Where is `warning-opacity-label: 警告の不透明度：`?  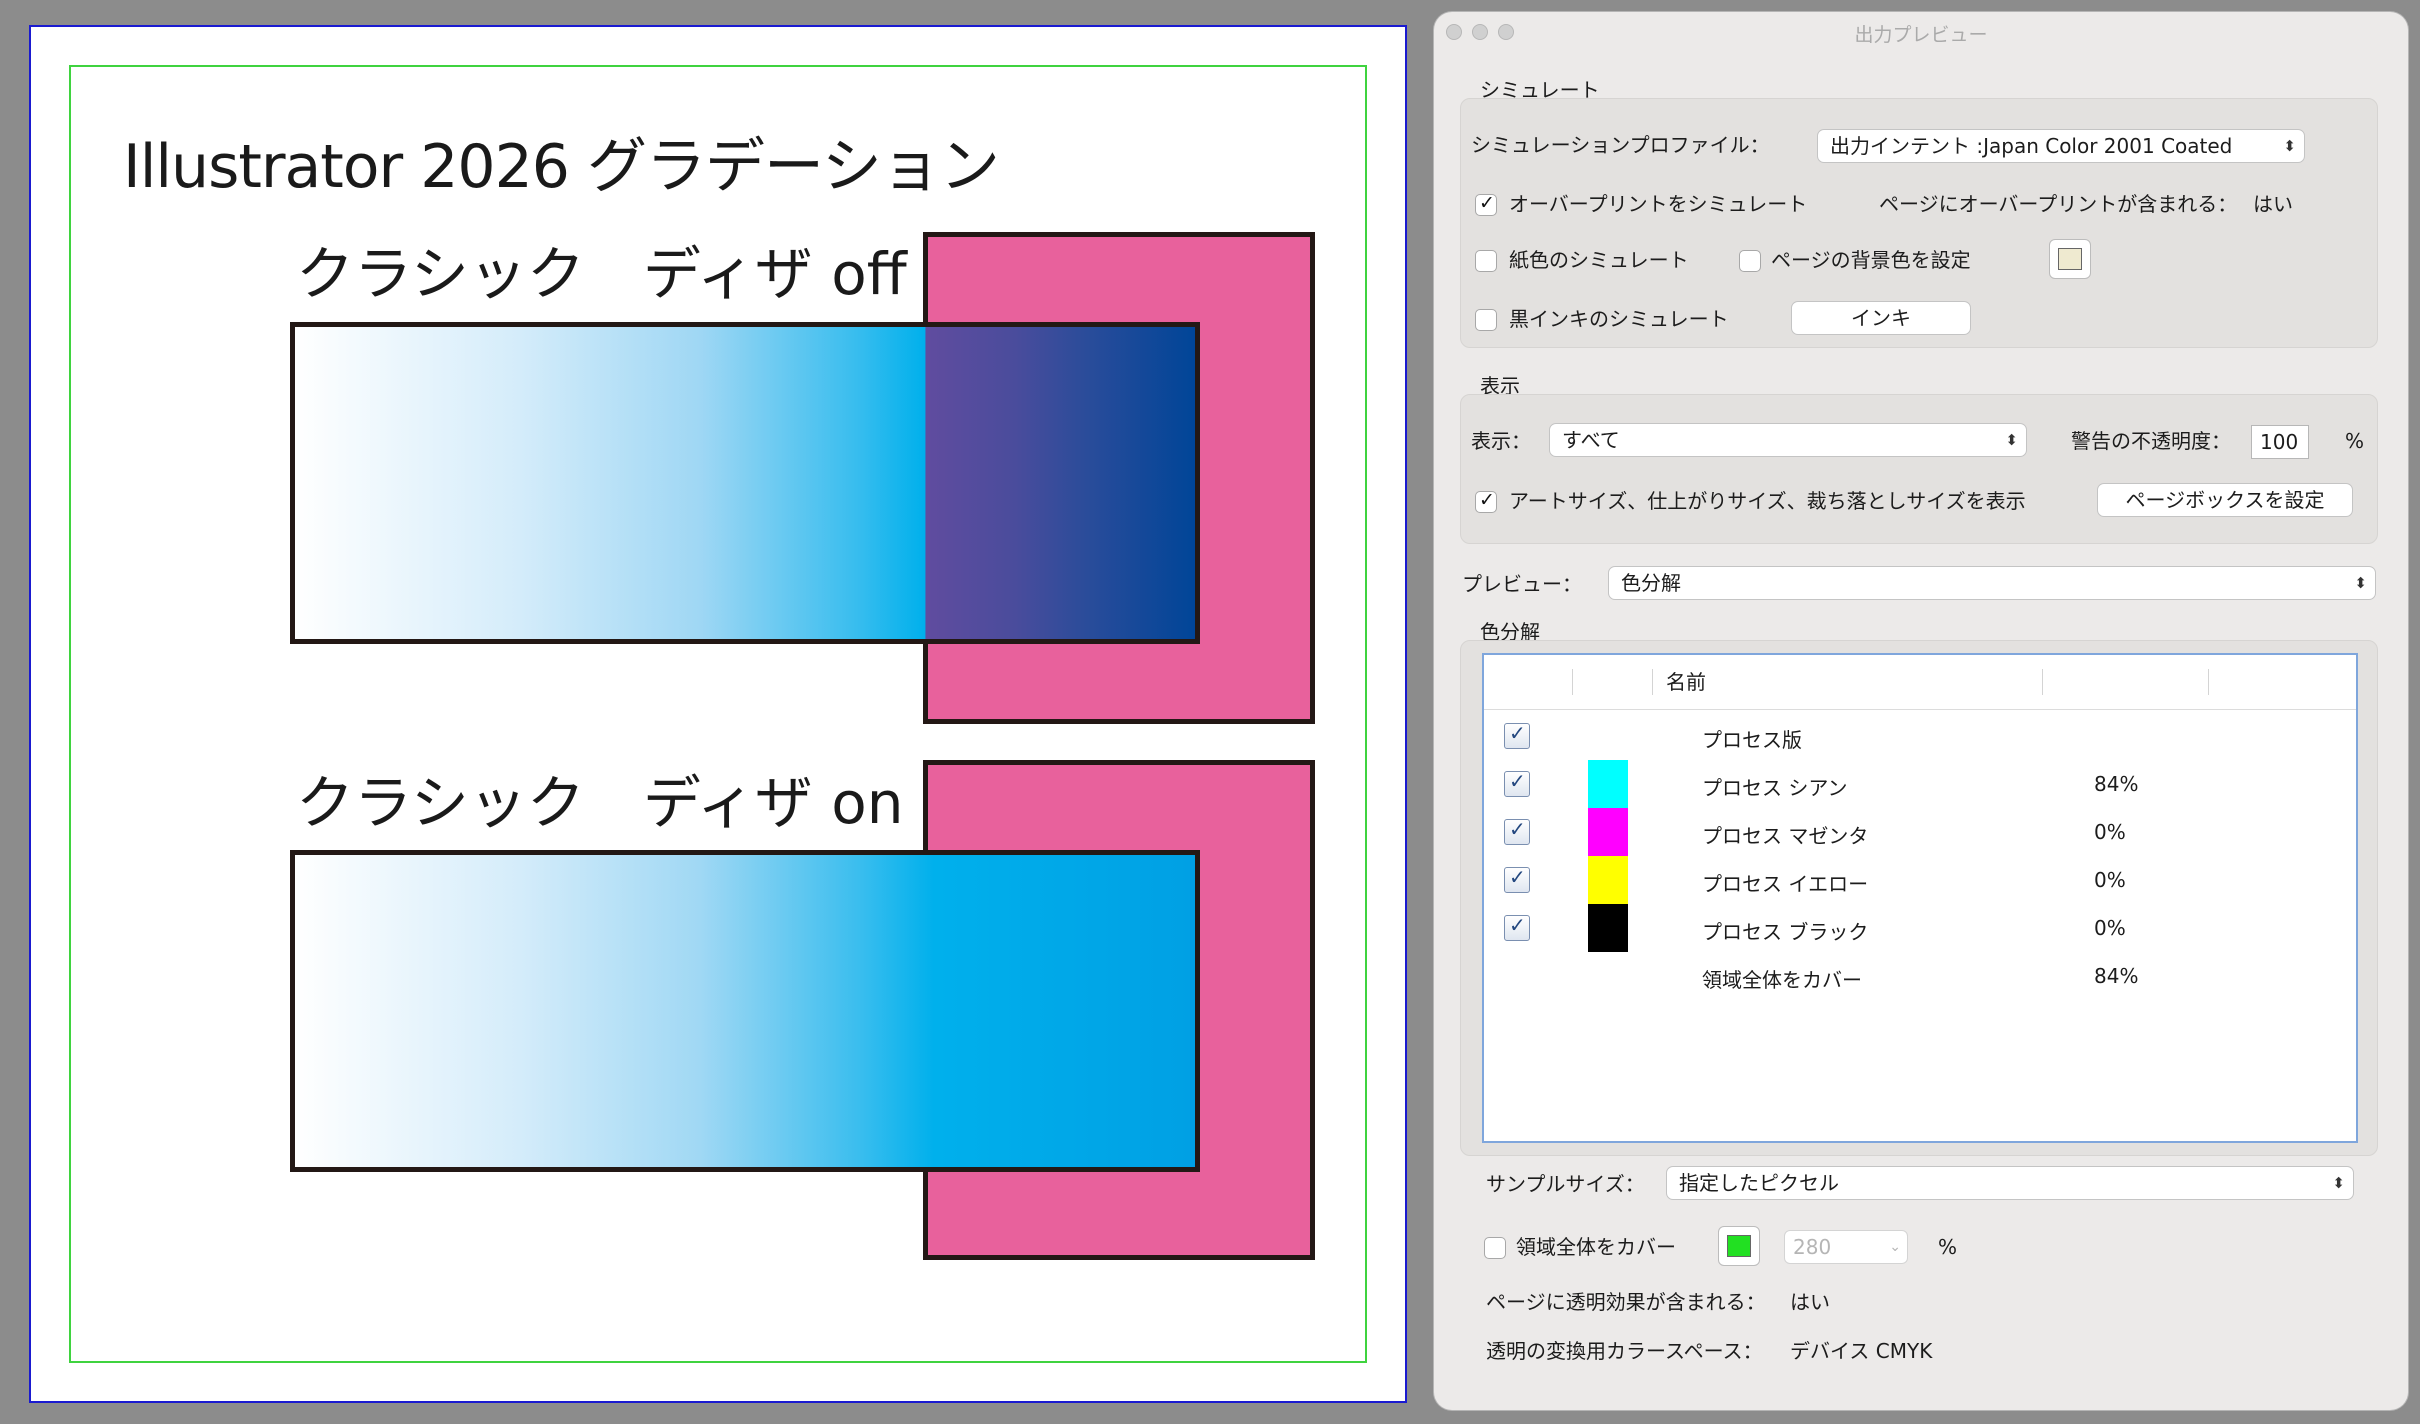 warning-opacity-label: 警告の不透明度： is located at coordinates (2151, 441).